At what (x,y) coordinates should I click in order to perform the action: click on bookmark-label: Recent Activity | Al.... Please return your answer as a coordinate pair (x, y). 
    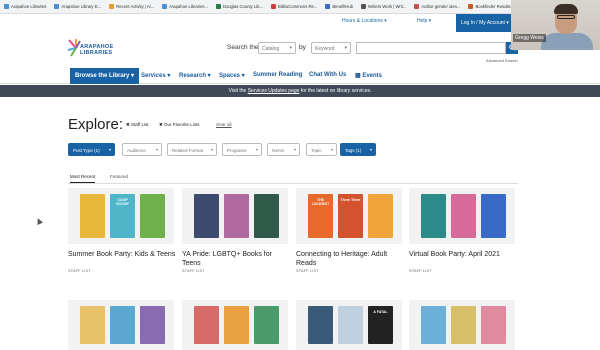
    Looking at the image, I should click on (135, 6).